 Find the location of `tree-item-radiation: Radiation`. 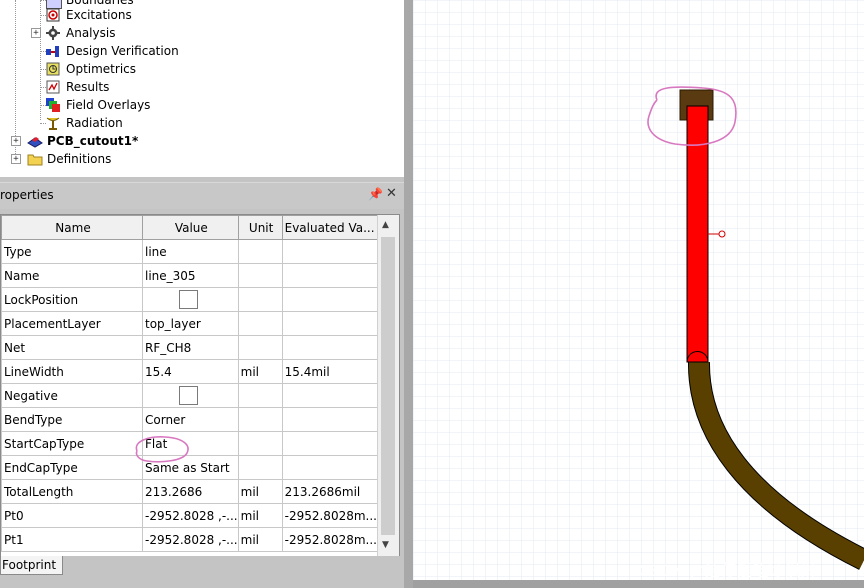

tree-item-radiation: Radiation is located at coordinates (200, 123).